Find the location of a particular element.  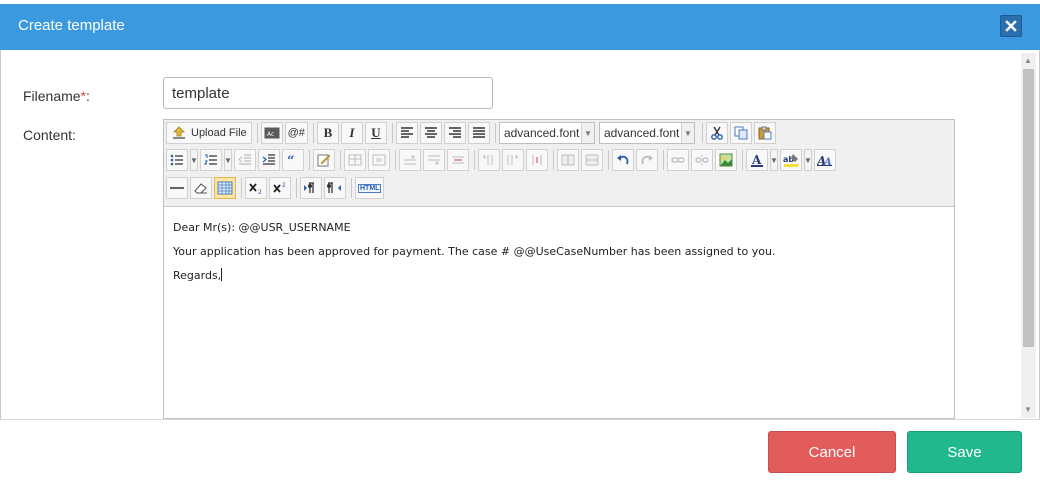

undo-button is located at coordinates (623, 160).